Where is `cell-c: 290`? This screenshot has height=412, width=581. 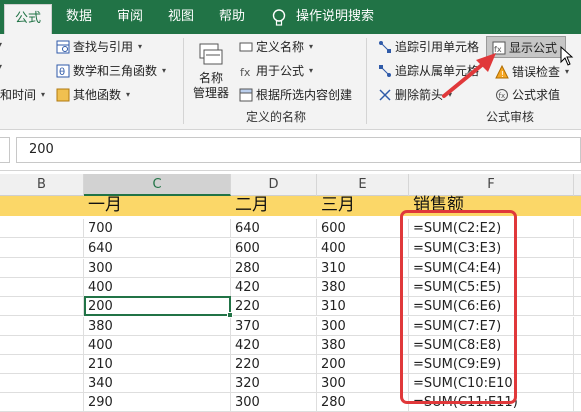 cell-c: 290 is located at coordinates (157, 402).